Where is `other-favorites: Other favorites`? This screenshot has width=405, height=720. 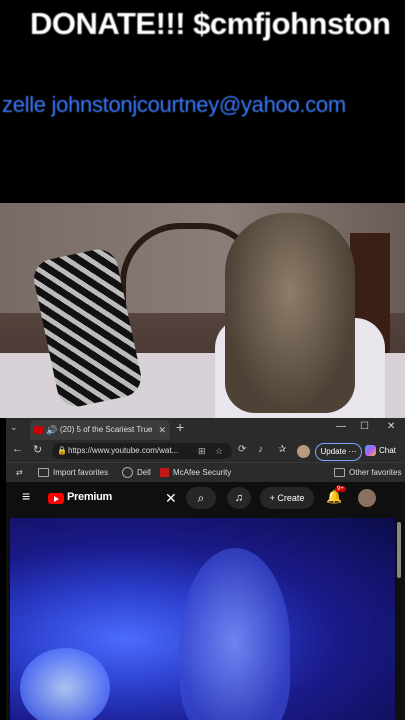
other-favorites: Other favorites is located at coordinates (367, 472).